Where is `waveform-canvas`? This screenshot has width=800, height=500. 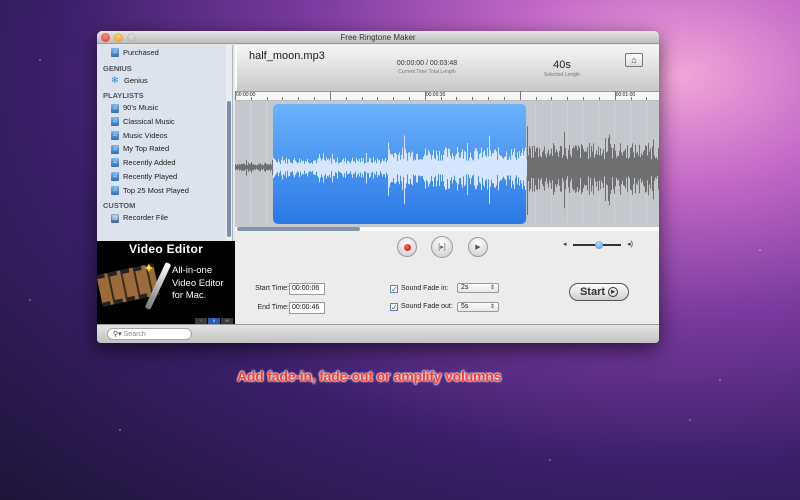
waveform-canvas is located at coordinates (447, 164).